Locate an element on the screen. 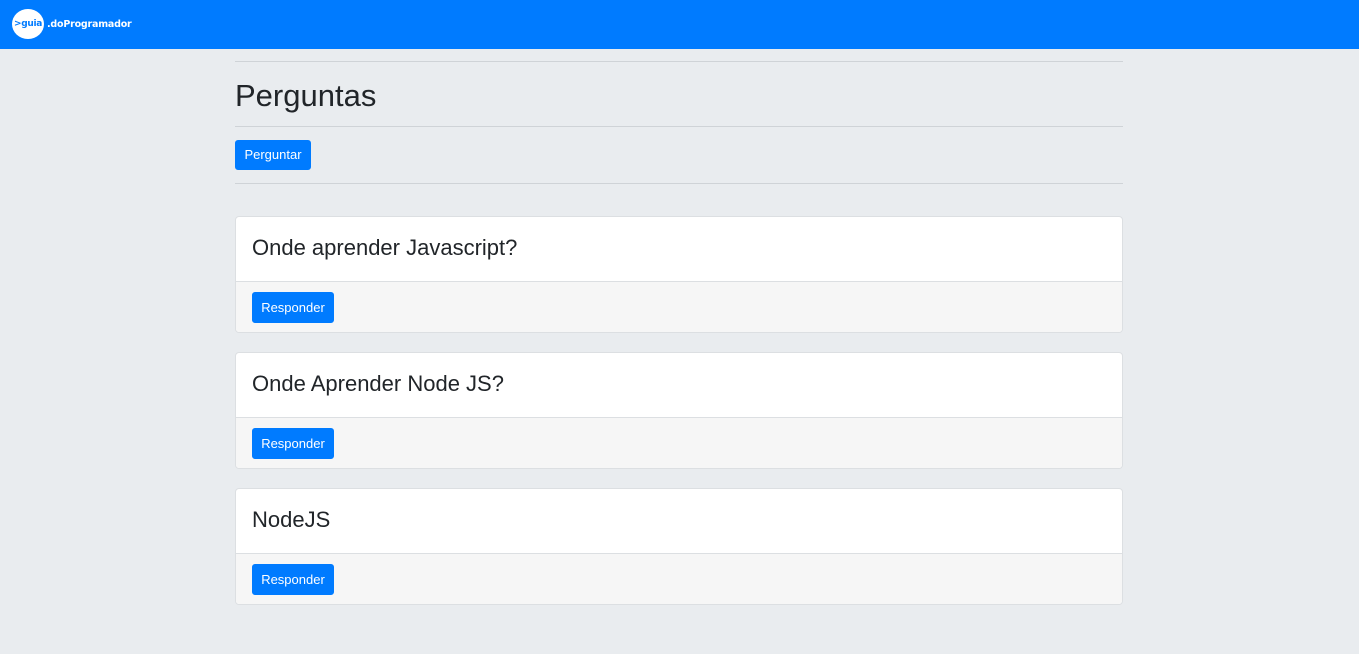  question-card-header: NodeJS is located at coordinates (679, 521).